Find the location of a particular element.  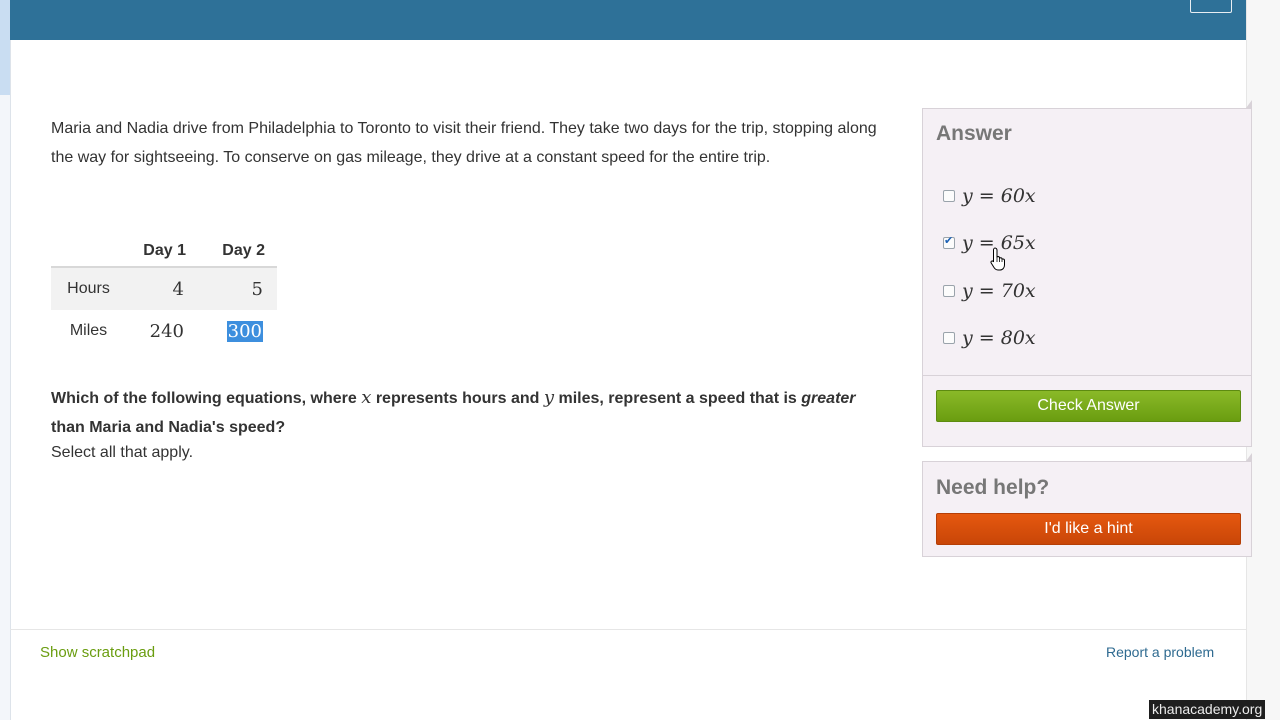

table-header-day1: Day 1 is located at coordinates (156, 252).